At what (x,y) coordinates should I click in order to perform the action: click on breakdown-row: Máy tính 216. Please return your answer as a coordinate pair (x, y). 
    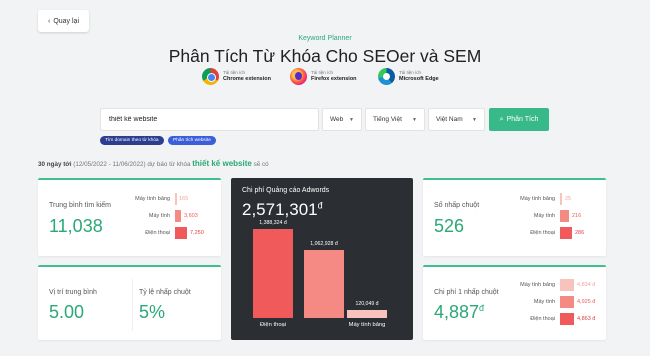
    Looking at the image, I should click on (567, 216).